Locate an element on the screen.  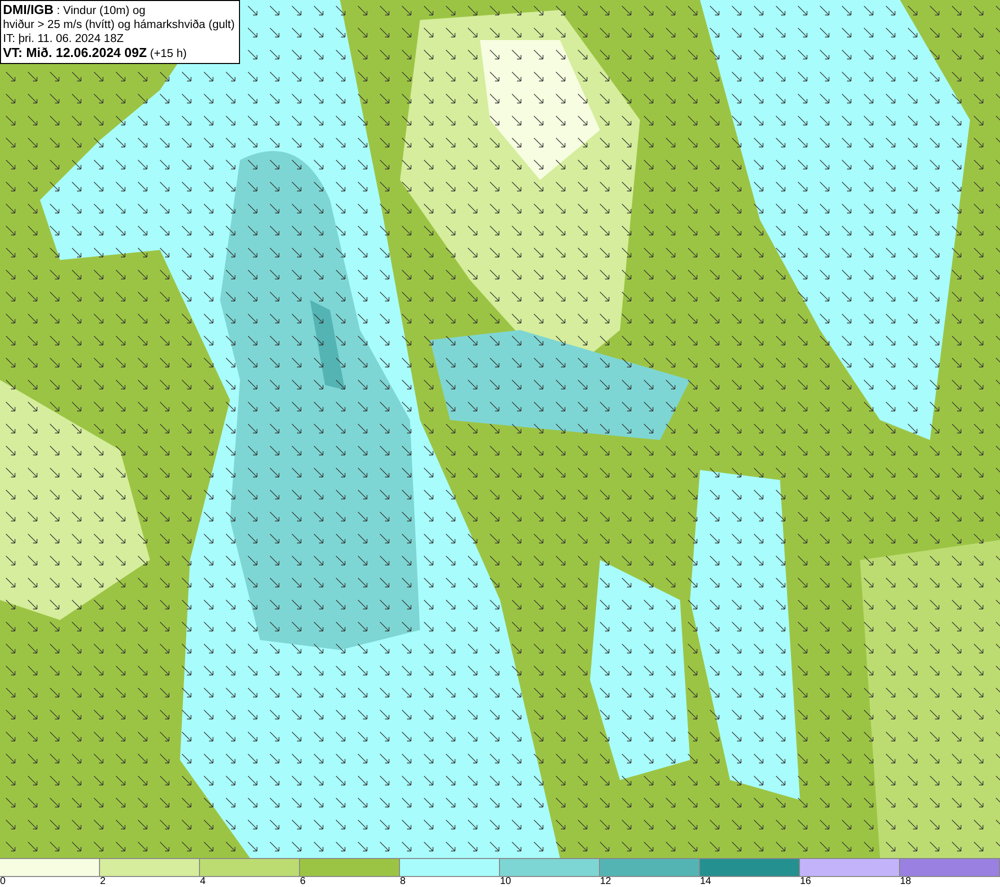
info-line: hviður > 25 m/s (hvítt) og hámarkshviða (gult) is located at coordinates (119, 25).